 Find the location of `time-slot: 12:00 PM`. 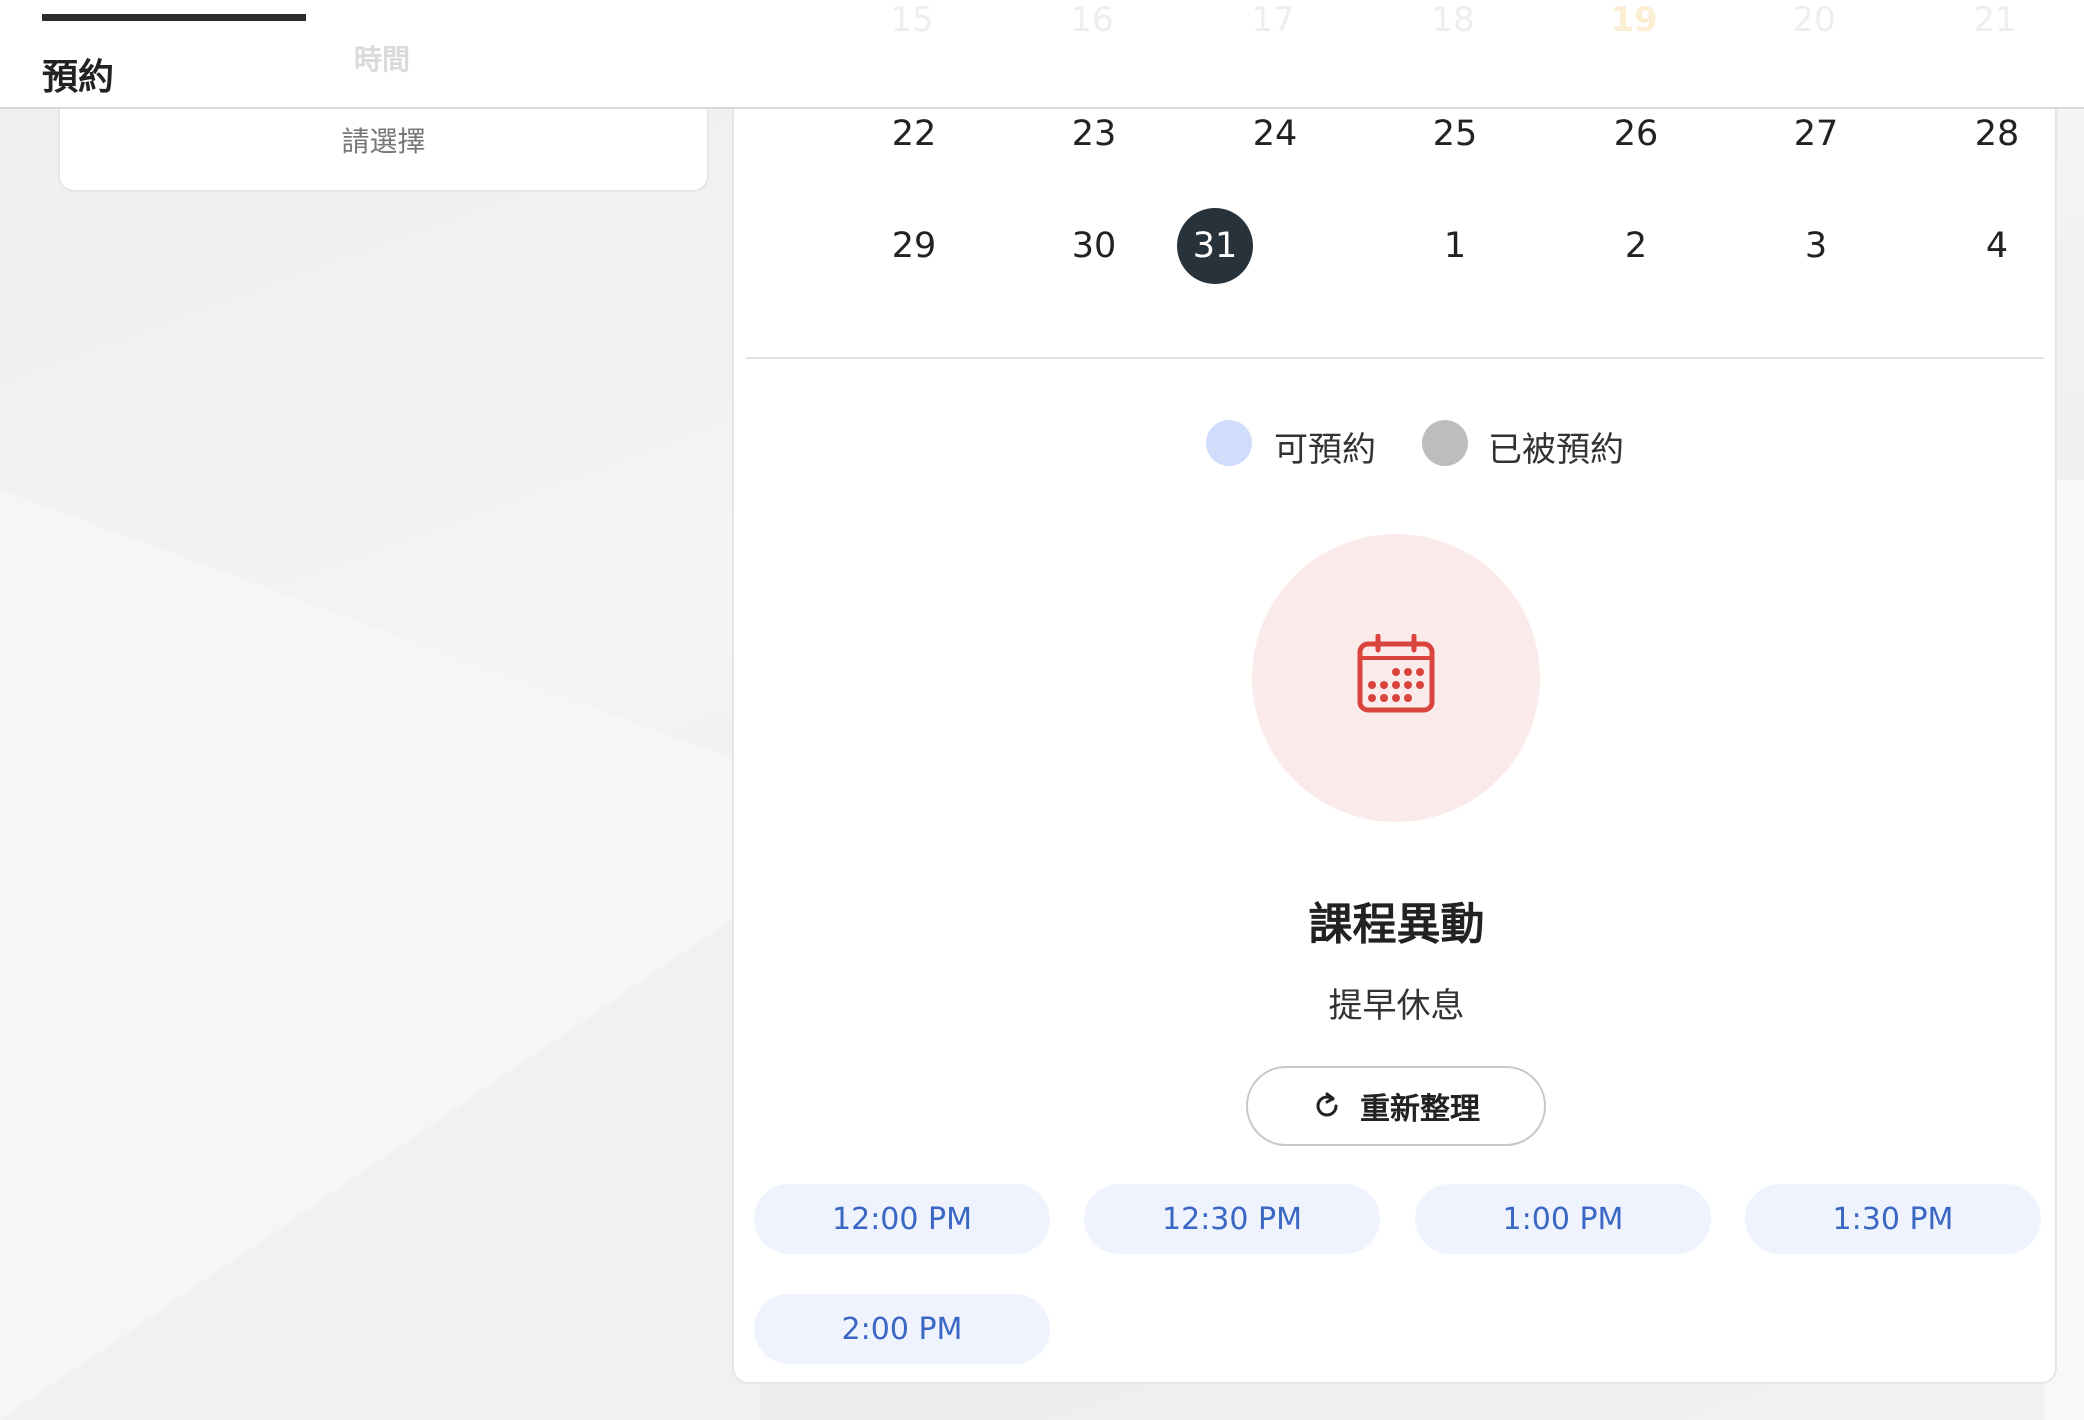

time-slot: 12:00 PM is located at coordinates (902, 1219).